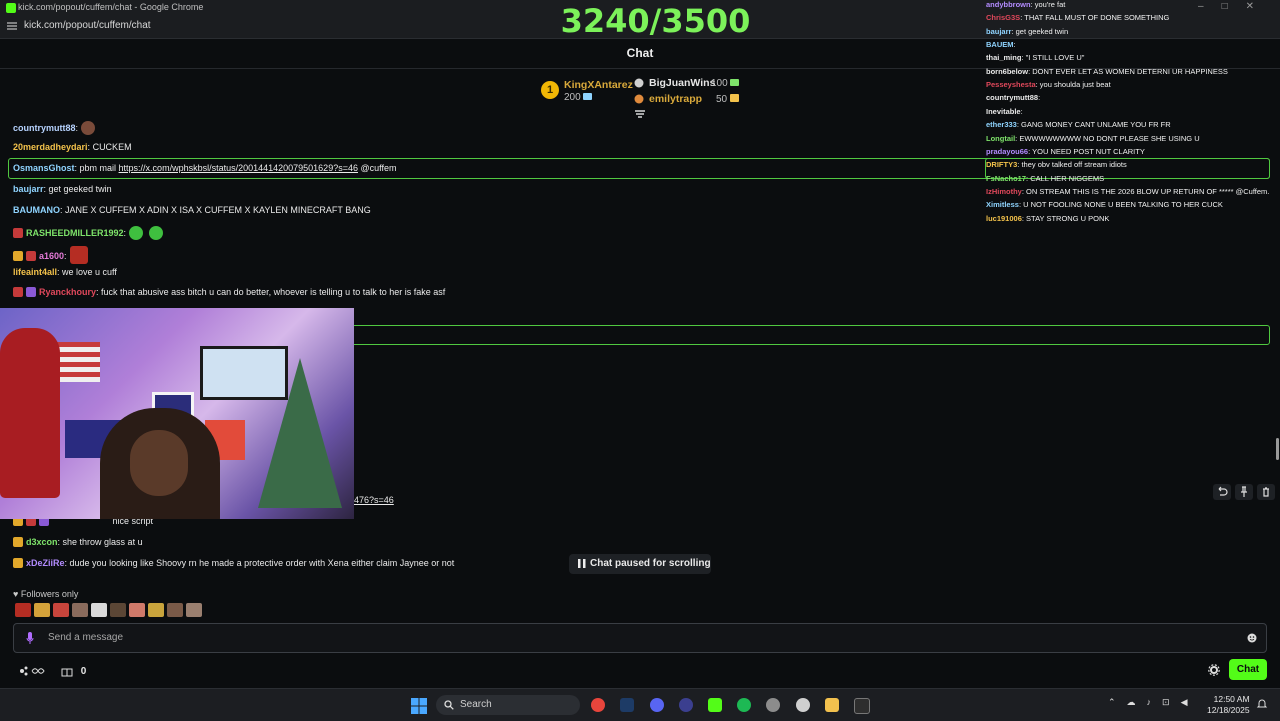  Describe the element at coordinates (639, 99) in the screenshot. I see `rank-3-badge-icon` at that location.